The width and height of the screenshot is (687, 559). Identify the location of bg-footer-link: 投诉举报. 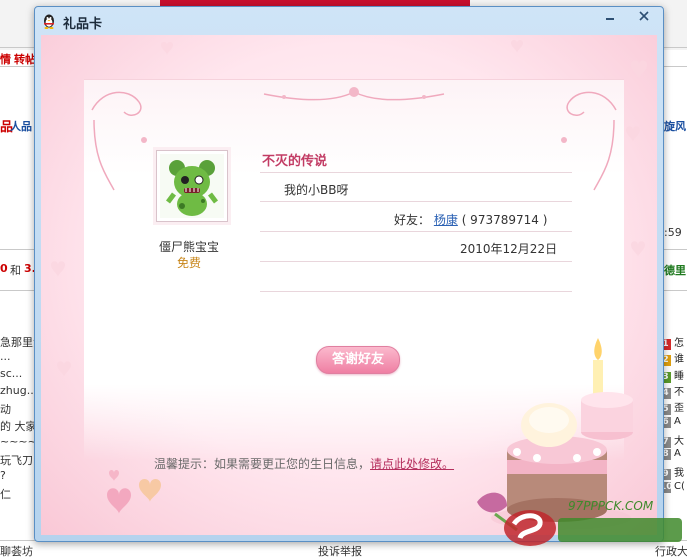
(340, 551).